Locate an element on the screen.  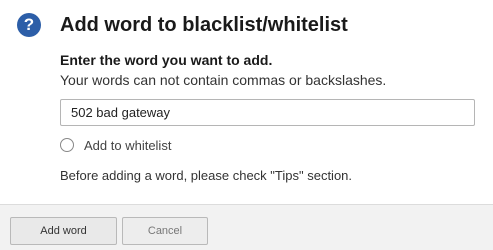
dialog-title: Add word to blacklist/whitelist is located at coordinates (204, 25).